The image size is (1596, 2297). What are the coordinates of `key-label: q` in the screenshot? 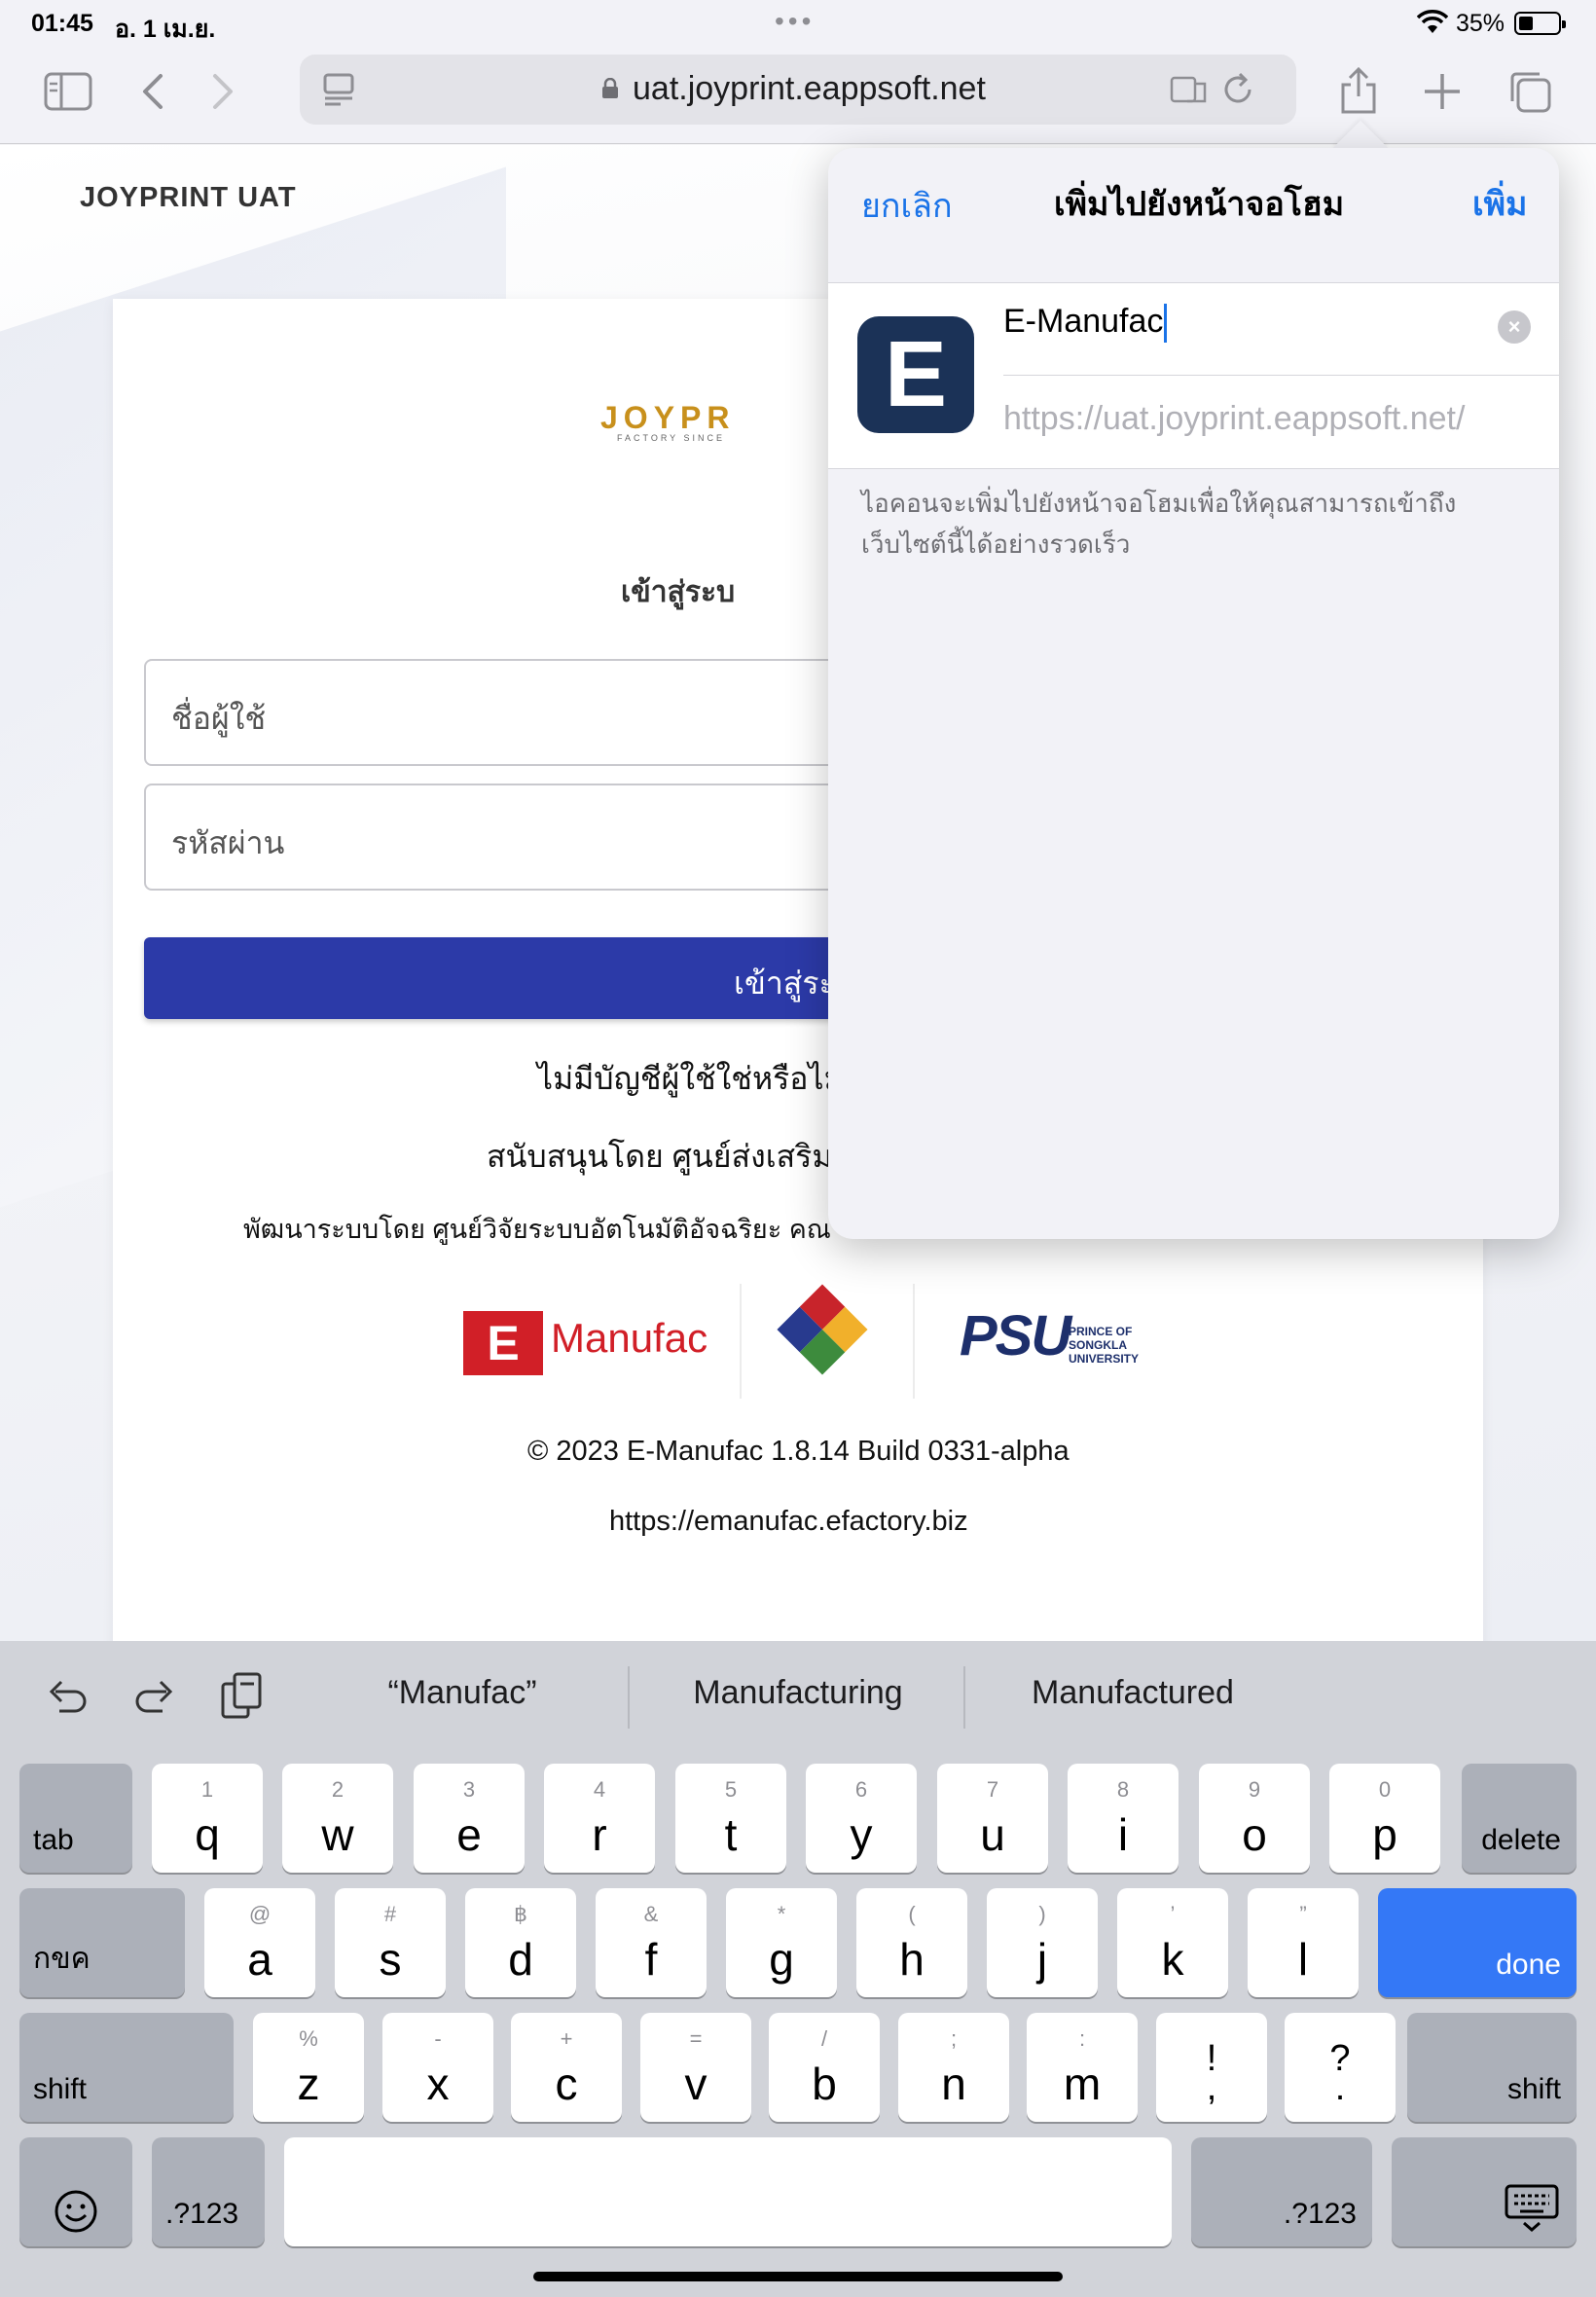 It's located at (207, 1834).